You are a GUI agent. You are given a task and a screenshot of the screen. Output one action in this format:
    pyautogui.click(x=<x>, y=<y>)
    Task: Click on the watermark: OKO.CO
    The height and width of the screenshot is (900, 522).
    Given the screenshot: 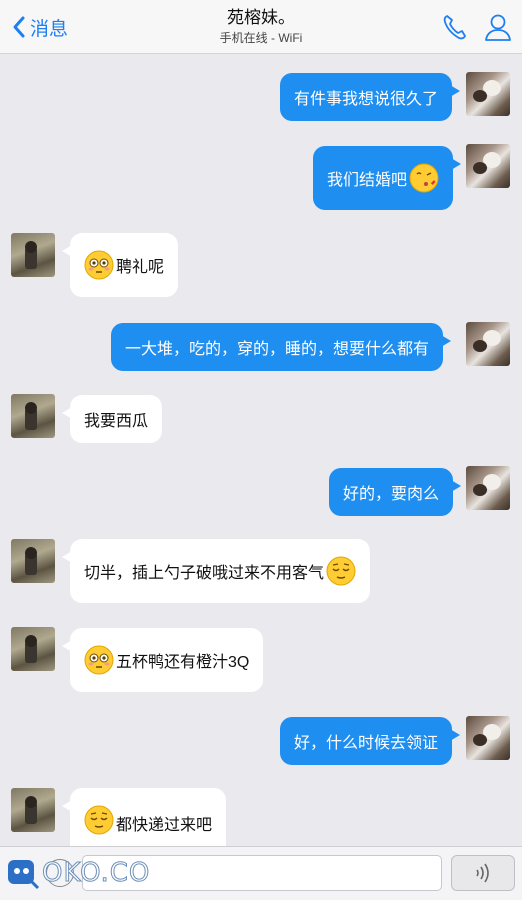 What is the action you would take?
    pyautogui.click(x=78, y=873)
    